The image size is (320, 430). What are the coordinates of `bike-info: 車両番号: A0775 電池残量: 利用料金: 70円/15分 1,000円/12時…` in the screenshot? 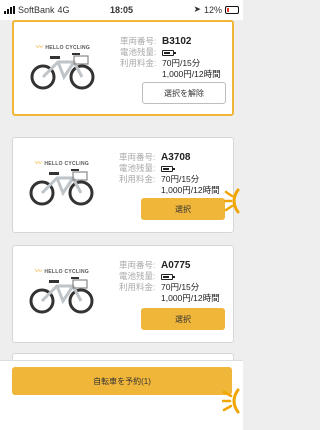 It's located at (169, 282).